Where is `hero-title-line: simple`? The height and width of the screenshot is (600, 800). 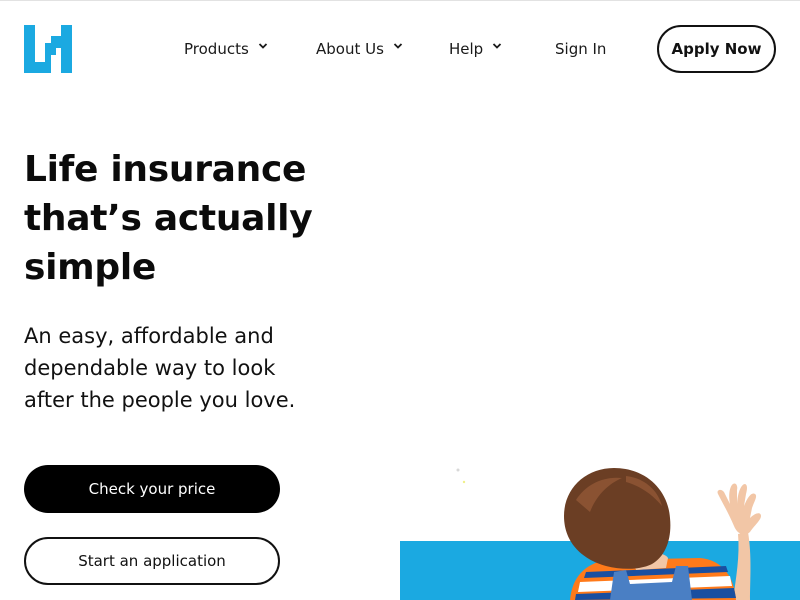
hero-title-line: simple is located at coordinates (90, 267).